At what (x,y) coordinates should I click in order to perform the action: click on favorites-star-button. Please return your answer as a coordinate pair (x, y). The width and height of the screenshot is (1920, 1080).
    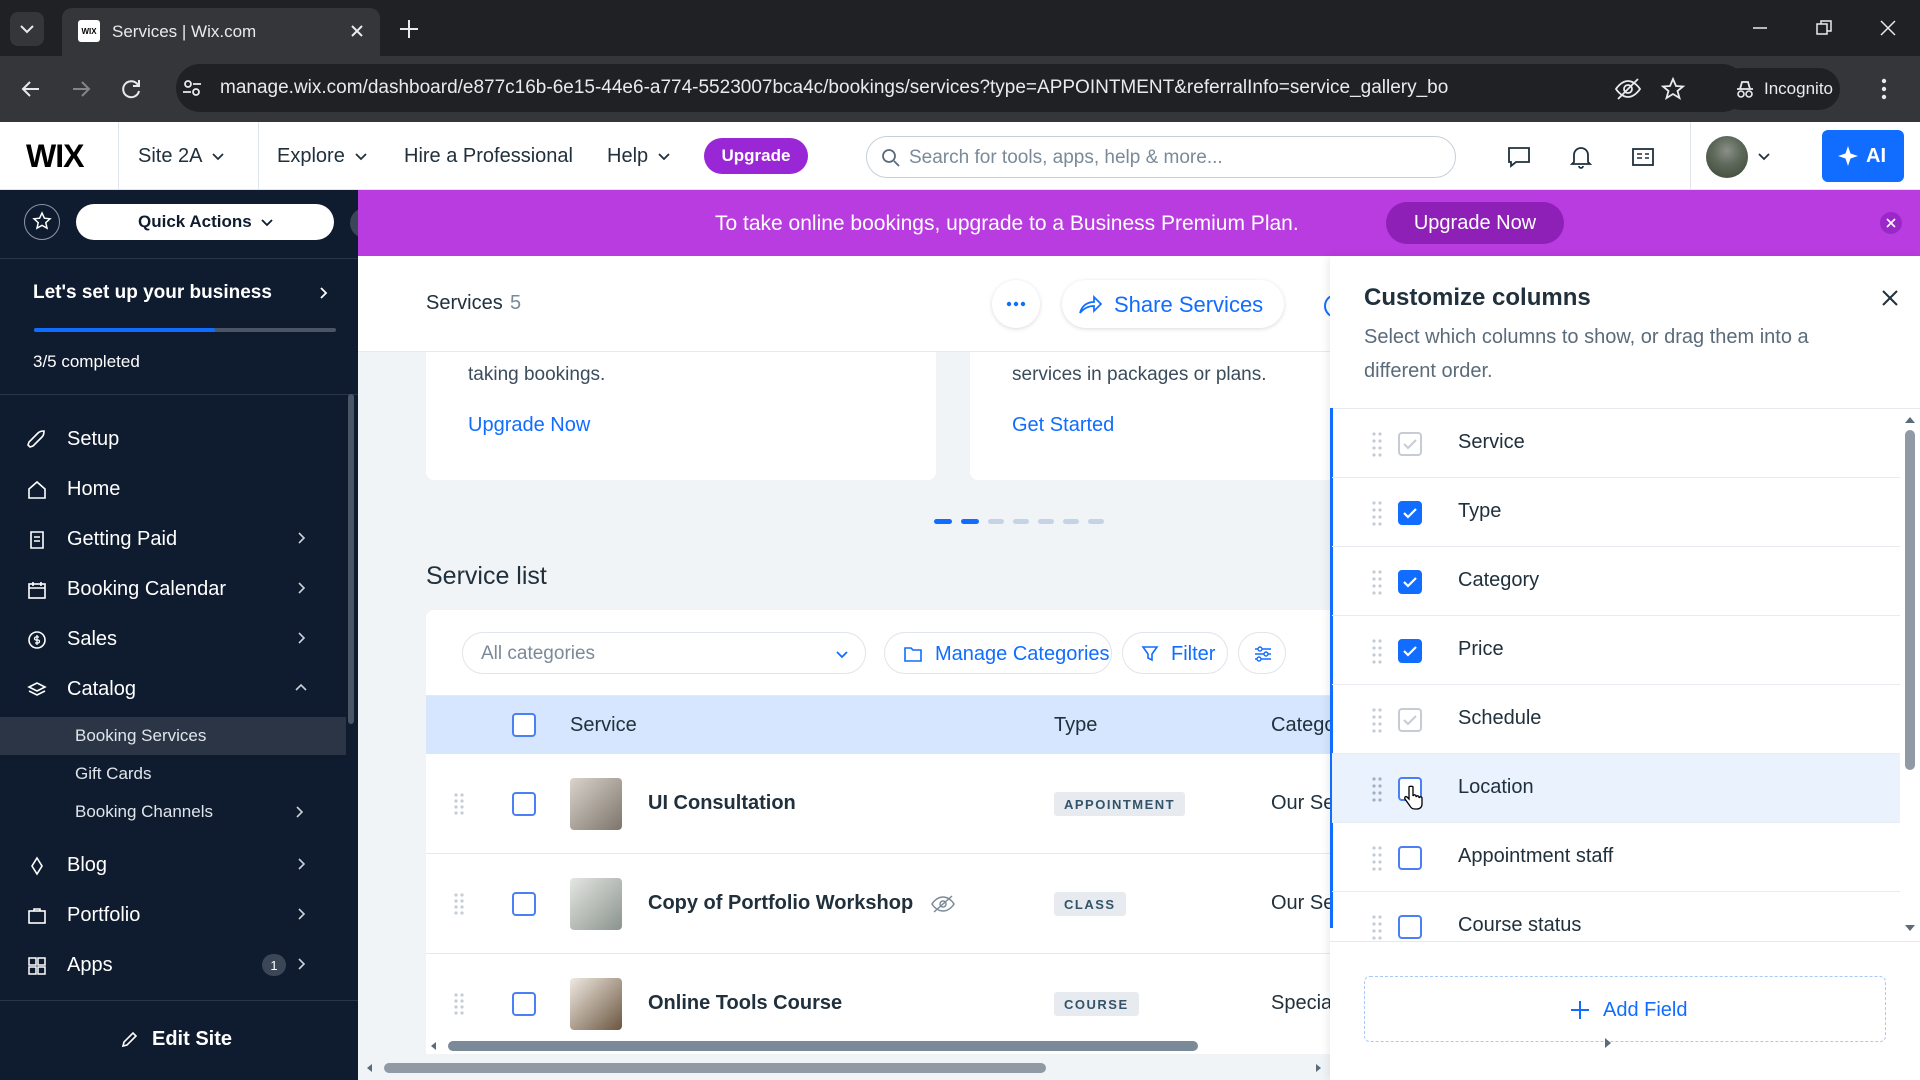
    Looking at the image, I should click on (42, 222).